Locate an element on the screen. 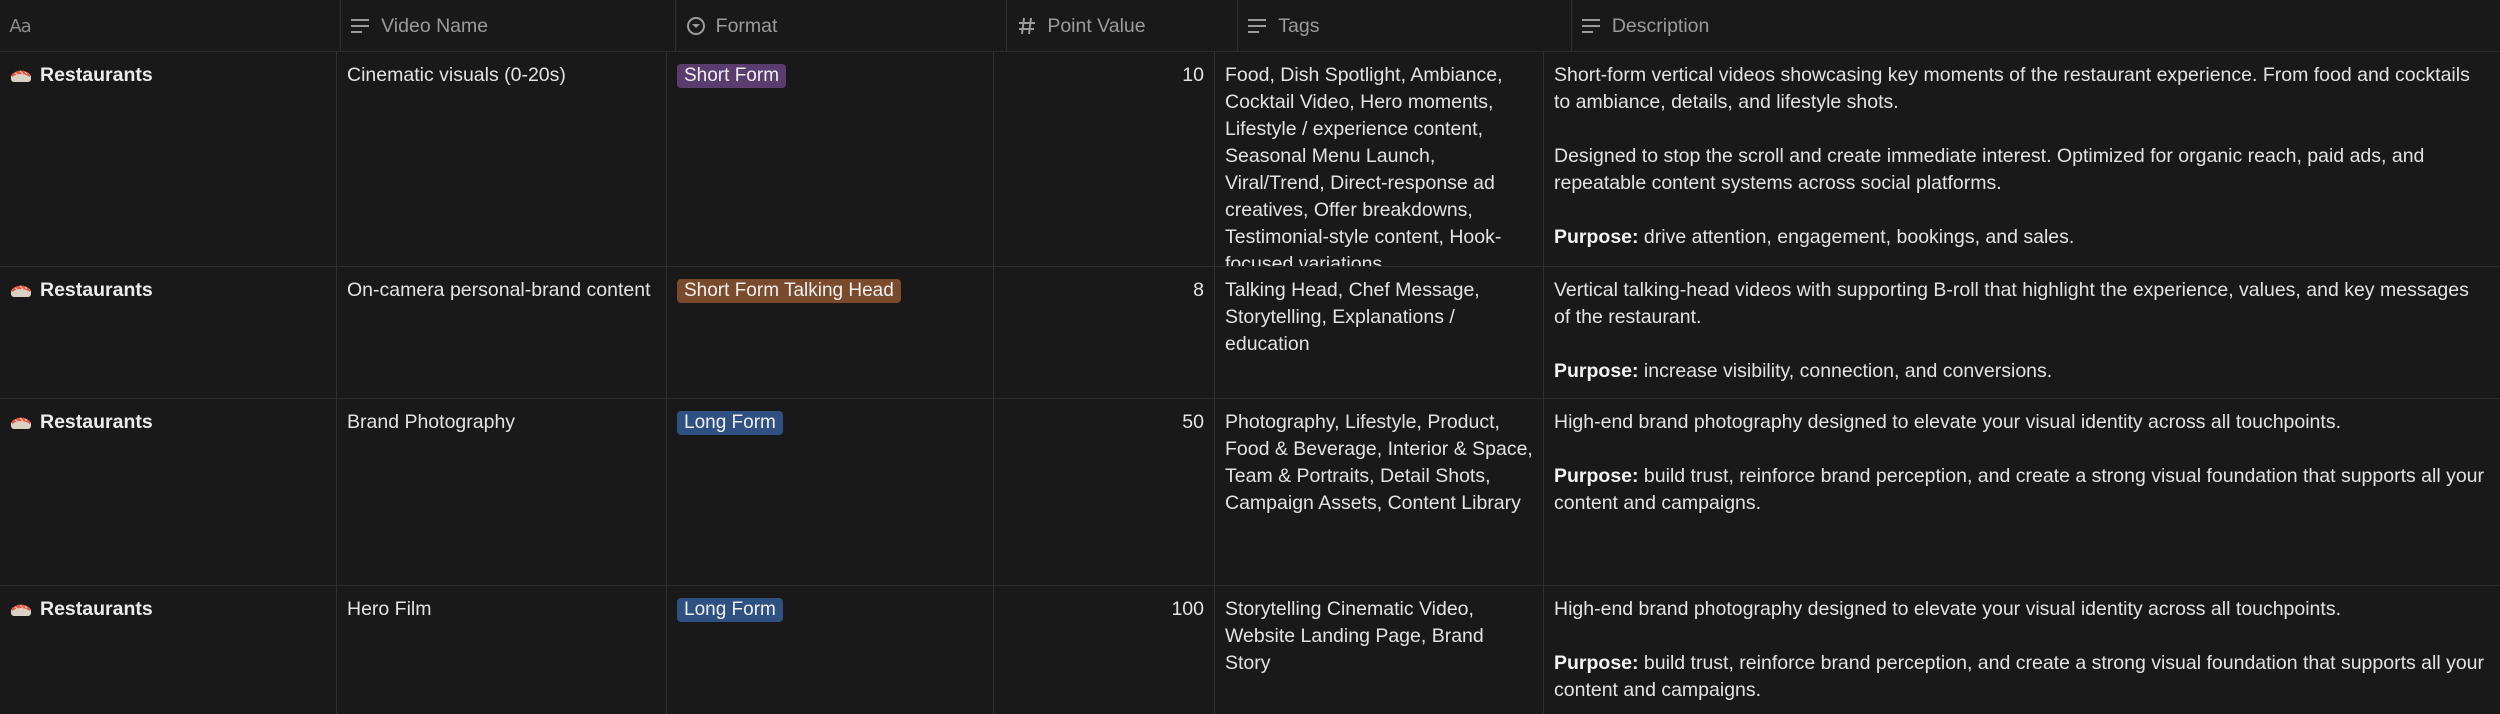 Image resolution: width=2500 pixels, height=714 pixels. column-label: Tags is located at coordinates (1299, 25).